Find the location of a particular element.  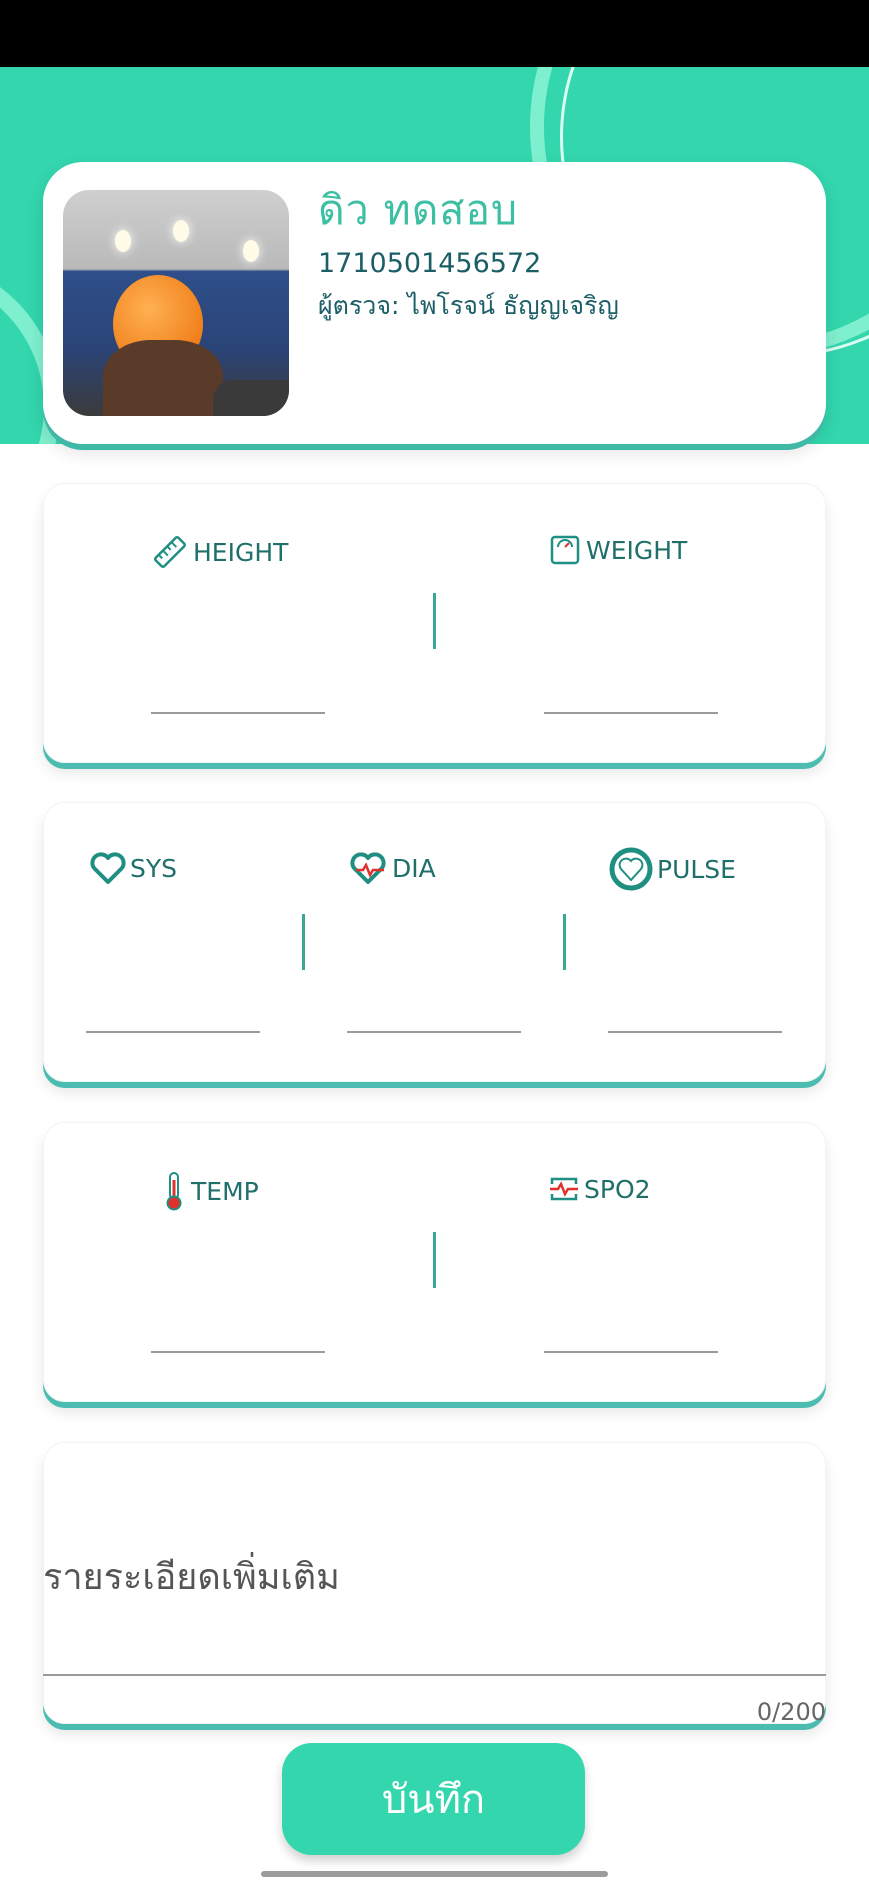

heart-pulse-icon is located at coordinates (369, 868).